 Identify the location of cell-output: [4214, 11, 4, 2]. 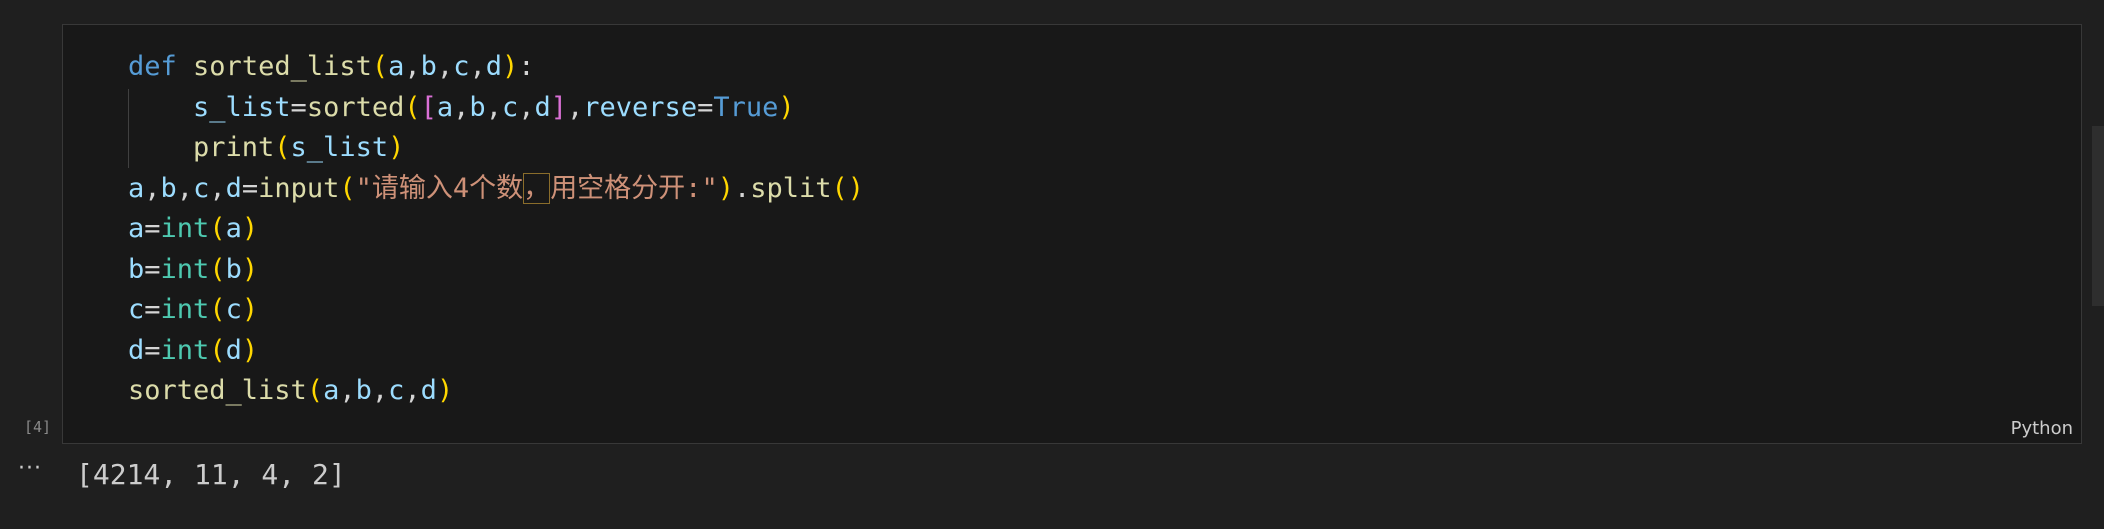
(211, 474).